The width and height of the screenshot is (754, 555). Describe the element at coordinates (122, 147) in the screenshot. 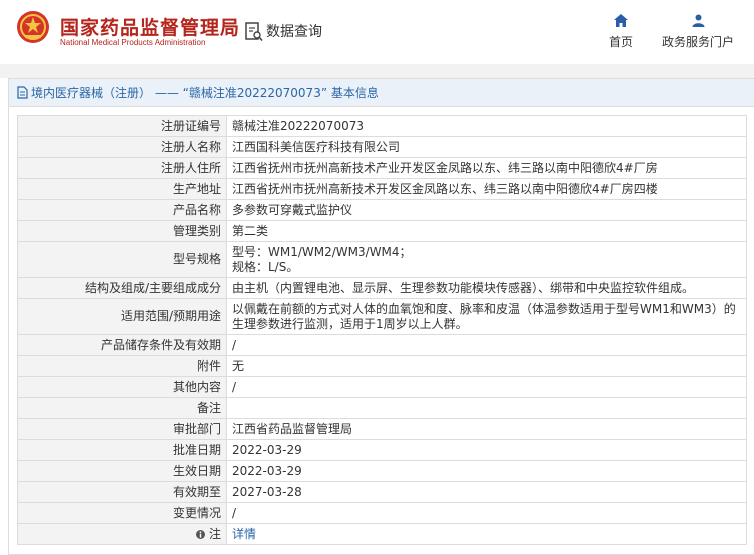

I see `row-label: 注册人名称` at that location.